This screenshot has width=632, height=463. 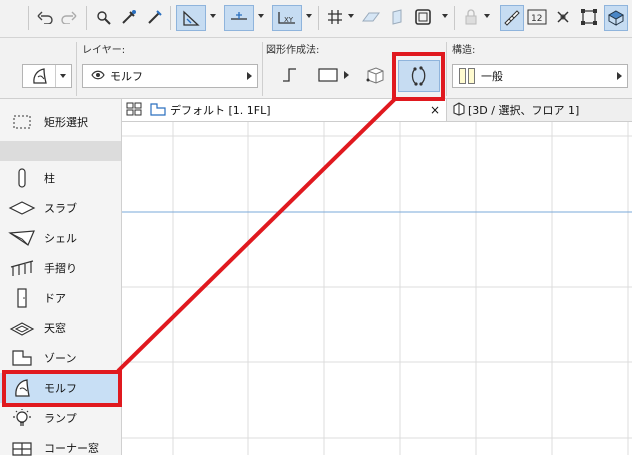 I want to click on structure-value: 一般, so click(x=492, y=76).